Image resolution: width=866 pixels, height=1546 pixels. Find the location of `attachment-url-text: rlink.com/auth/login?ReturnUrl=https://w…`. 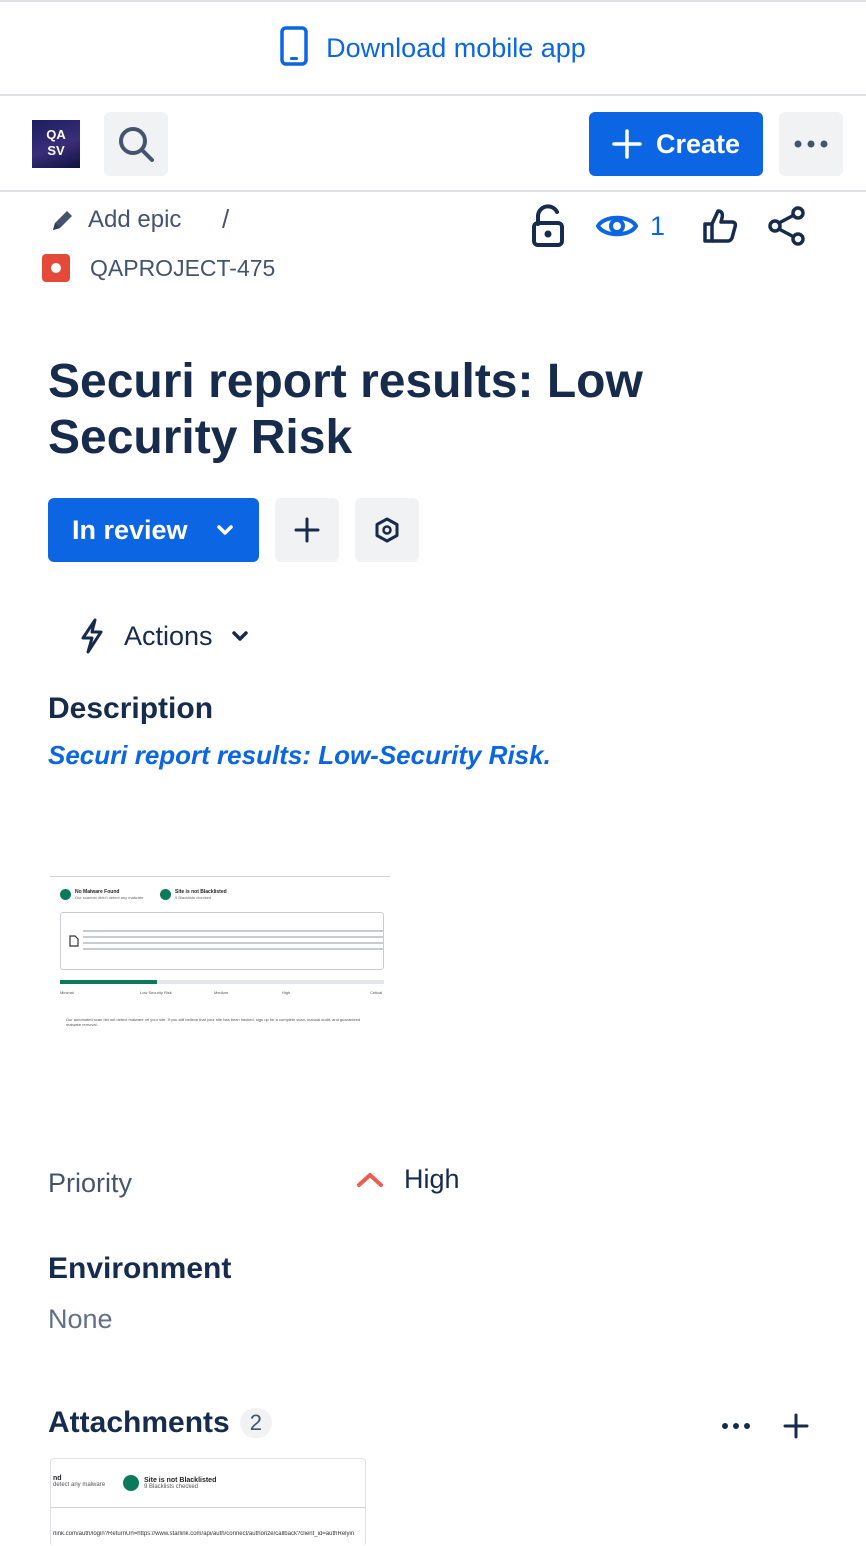

attachment-url-text: rlink.com/auth/login?ReturnUrl=https://w… is located at coordinates (204, 1534).